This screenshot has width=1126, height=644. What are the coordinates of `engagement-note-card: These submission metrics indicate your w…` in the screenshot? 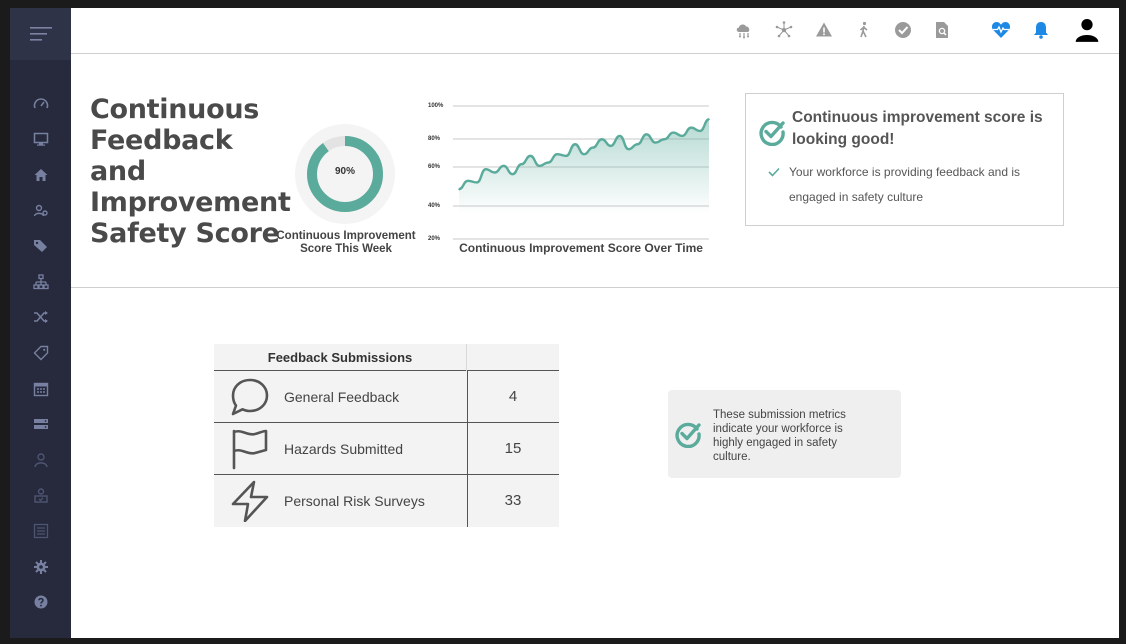 It's located at (784, 434).